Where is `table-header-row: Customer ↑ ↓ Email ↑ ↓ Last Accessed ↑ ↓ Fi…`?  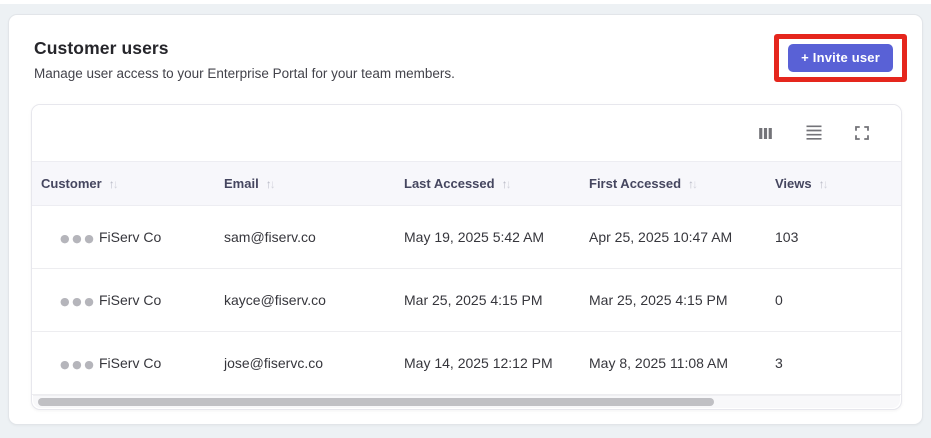 table-header-row: Customer ↑ ↓ Email ↑ ↓ Last Accessed ↑ ↓ Fi… is located at coordinates (466, 183).